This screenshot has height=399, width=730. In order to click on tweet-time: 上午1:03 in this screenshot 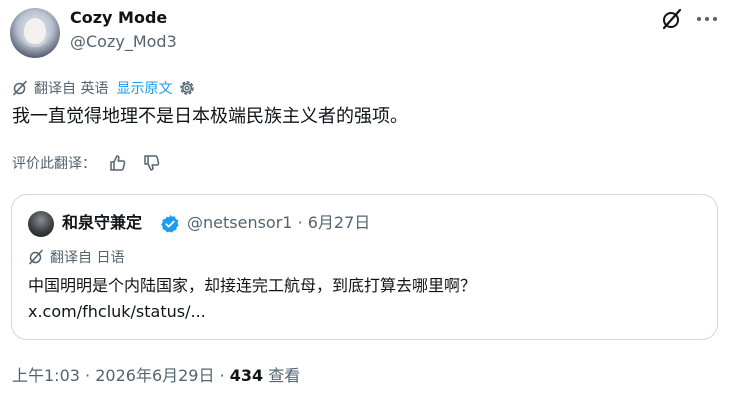, I will do `click(46, 375)`.